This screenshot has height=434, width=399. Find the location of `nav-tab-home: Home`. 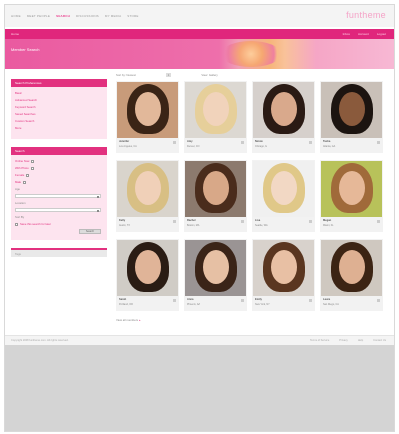

nav-tab-home: Home is located at coordinates (16, 16).